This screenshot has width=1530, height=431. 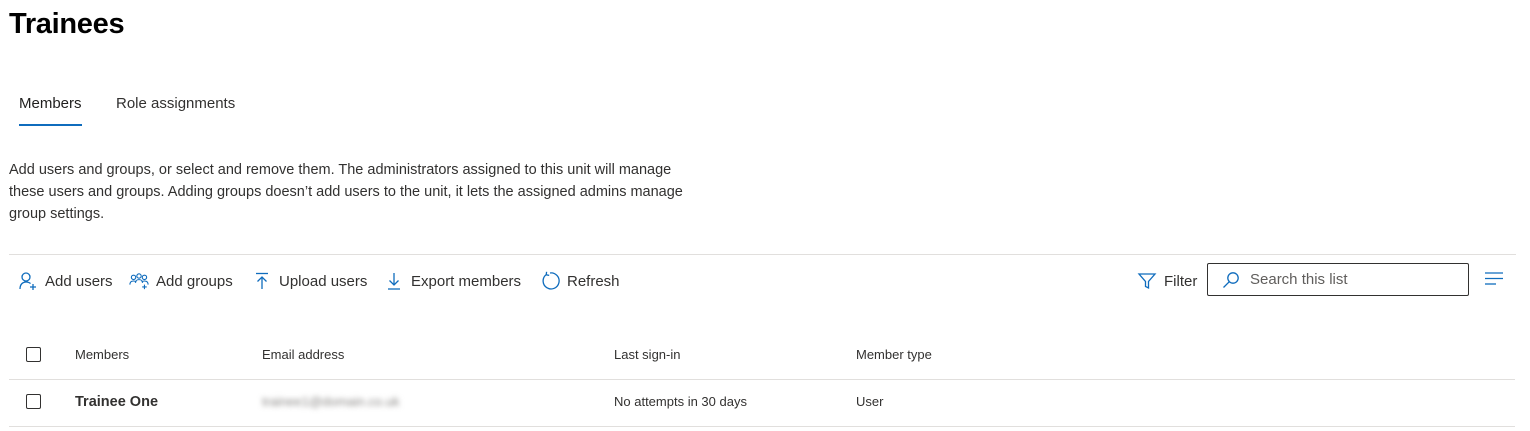 What do you see at coordinates (67, 24) in the screenshot?
I see `page-title: Trainees` at bounding box center [67, 24].